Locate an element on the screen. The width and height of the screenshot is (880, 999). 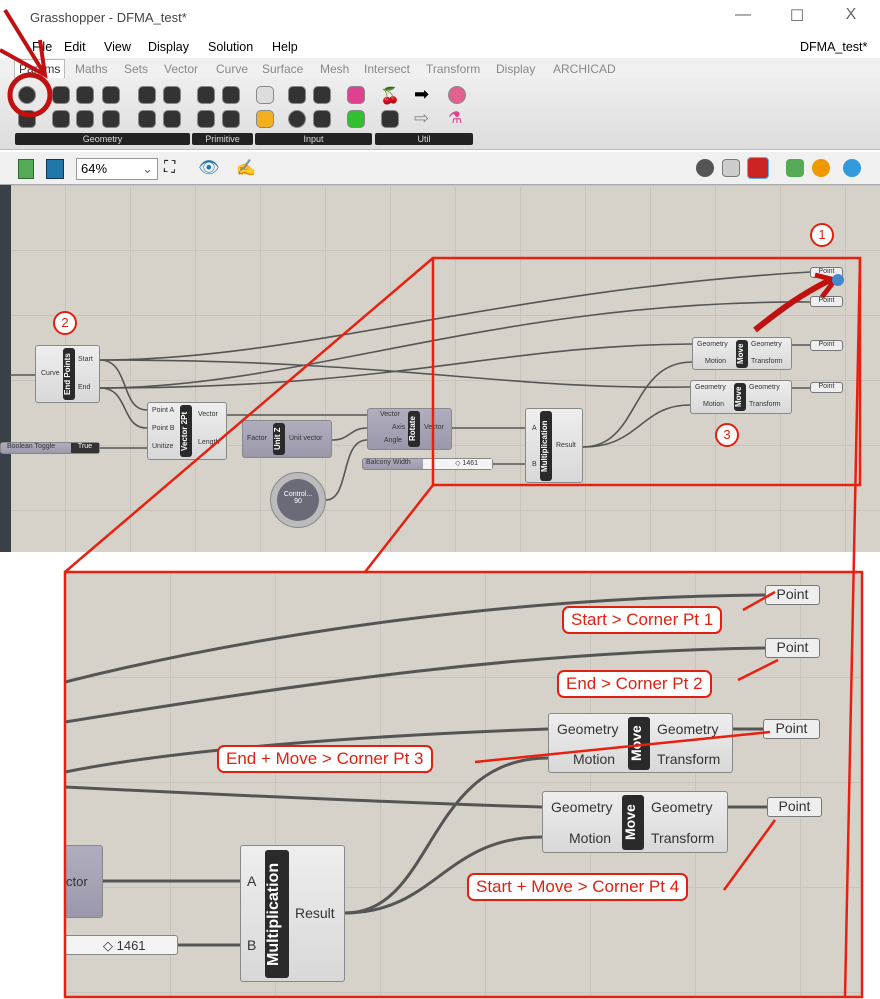
callout-3: 3 is located at coordinates (727, 435).